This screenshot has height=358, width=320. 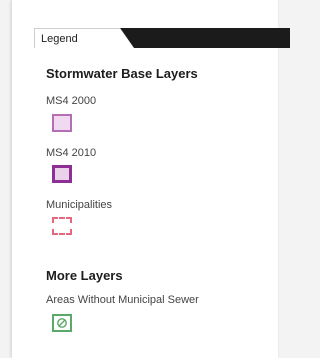 What do you see at coordinates (62, 123) in the screenshot?
I see `ms4-2000-swatch` at bounding box center [62, 123].